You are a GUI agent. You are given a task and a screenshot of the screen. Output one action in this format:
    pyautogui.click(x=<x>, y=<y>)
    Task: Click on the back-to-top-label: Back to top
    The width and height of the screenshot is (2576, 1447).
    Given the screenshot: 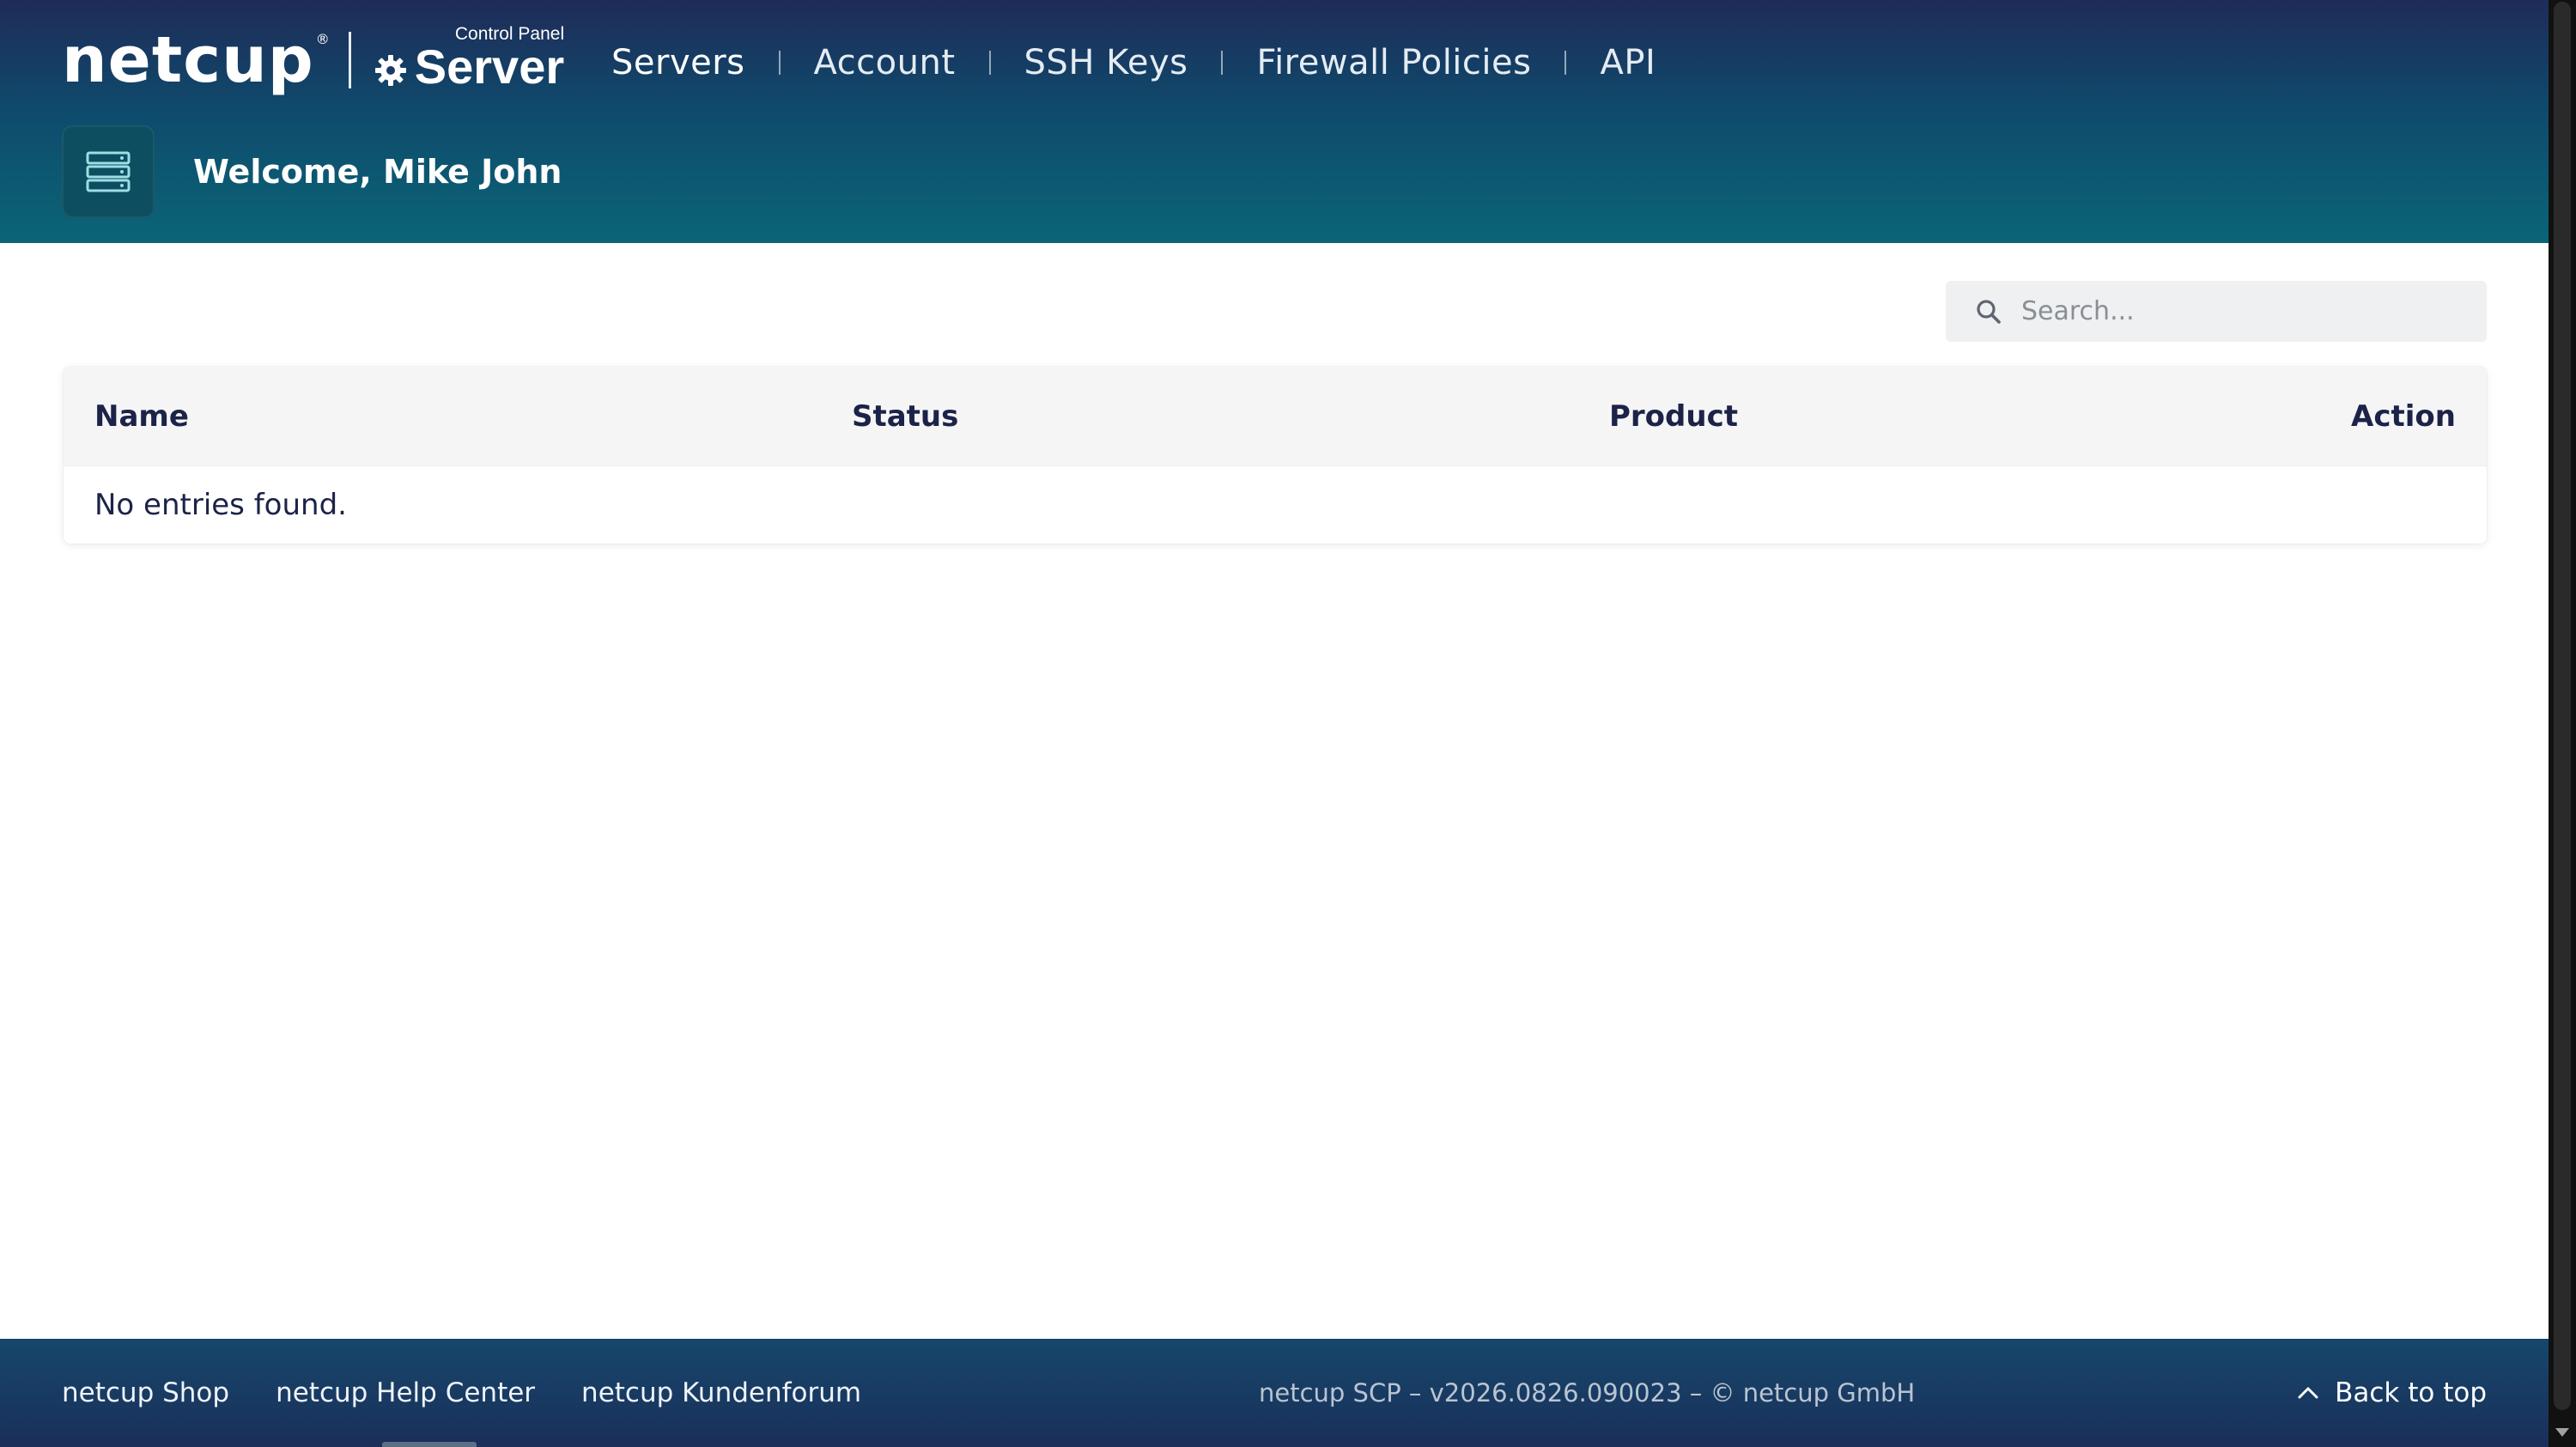 What is the action you would take?
    pyautogui.click(x=2411, y=1393)
    